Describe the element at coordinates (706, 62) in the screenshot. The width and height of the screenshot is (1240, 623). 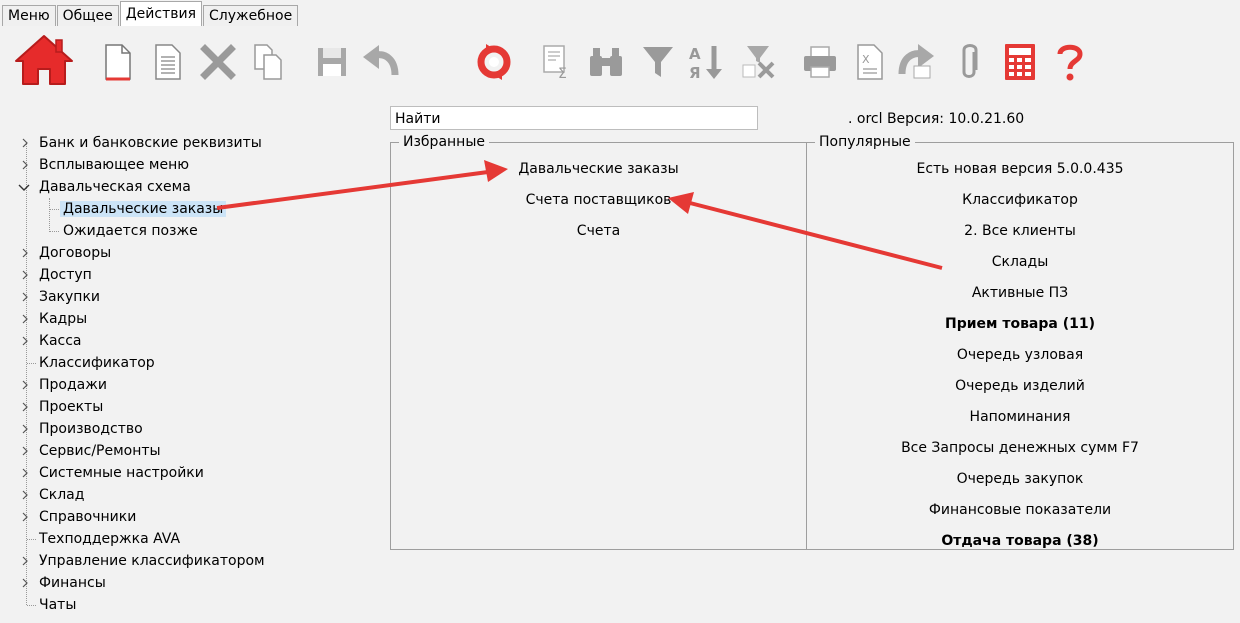
I see `sort-icon: A Я` at that location.